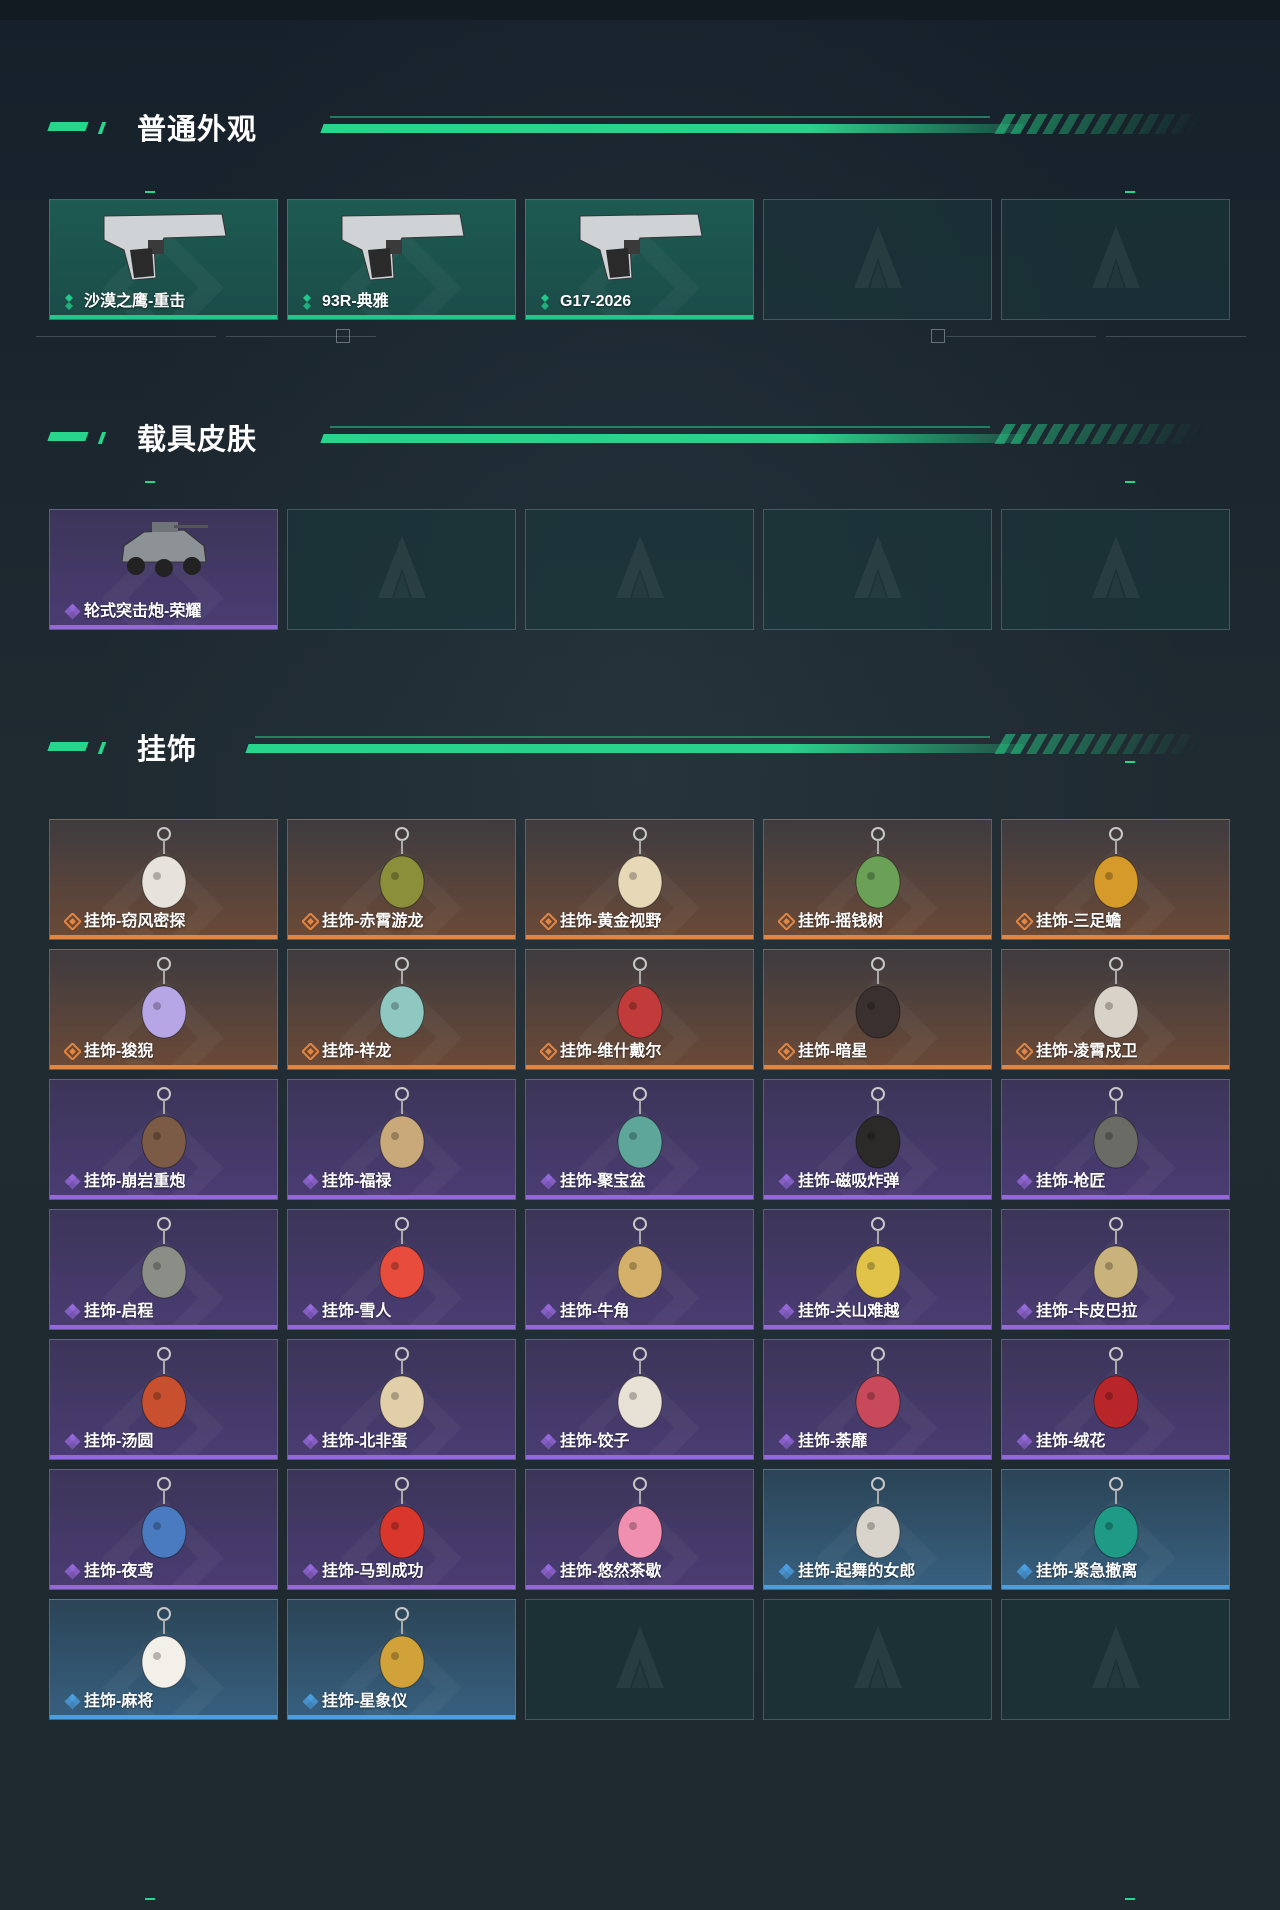 The height and width of the screenshot is (1910, 1280). What do you see at coordinates (1115, 1529) in the screenshot?
I see `item-card: 挂饰-紧急撤离` at bounding box center [1115, 1529].